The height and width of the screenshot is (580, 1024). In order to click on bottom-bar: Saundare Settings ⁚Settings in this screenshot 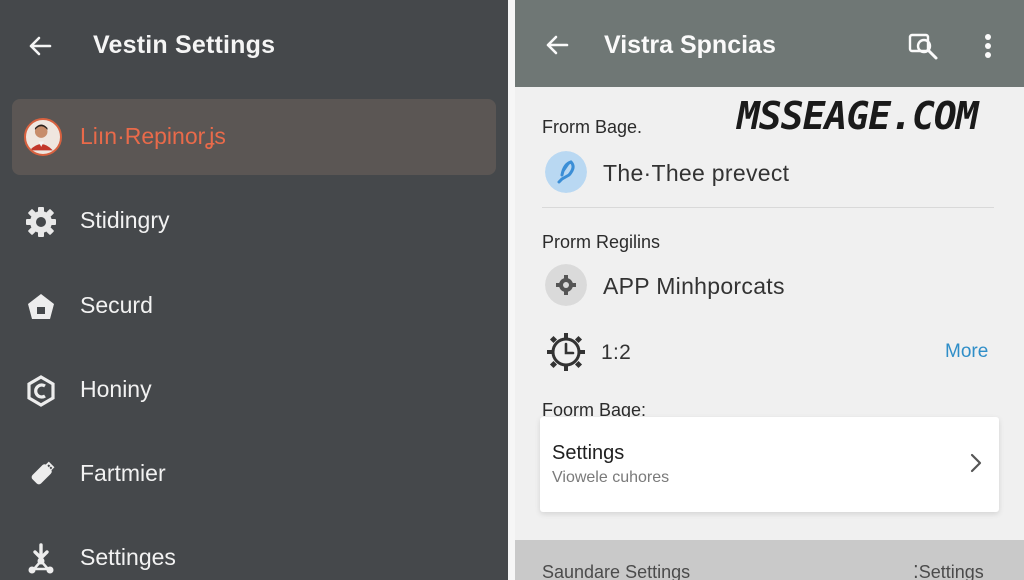, I will do `click(769, 560)`.